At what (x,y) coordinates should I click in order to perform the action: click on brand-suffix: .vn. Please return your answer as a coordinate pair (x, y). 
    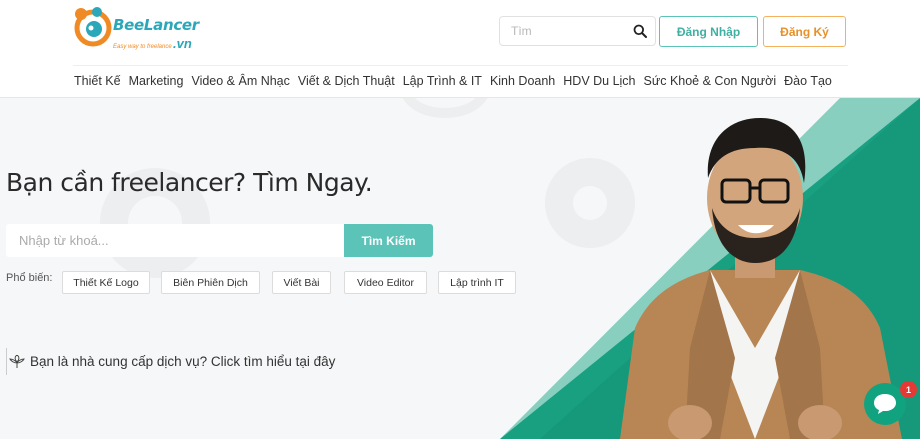
    Looking at the image, I should click on (182, 43).